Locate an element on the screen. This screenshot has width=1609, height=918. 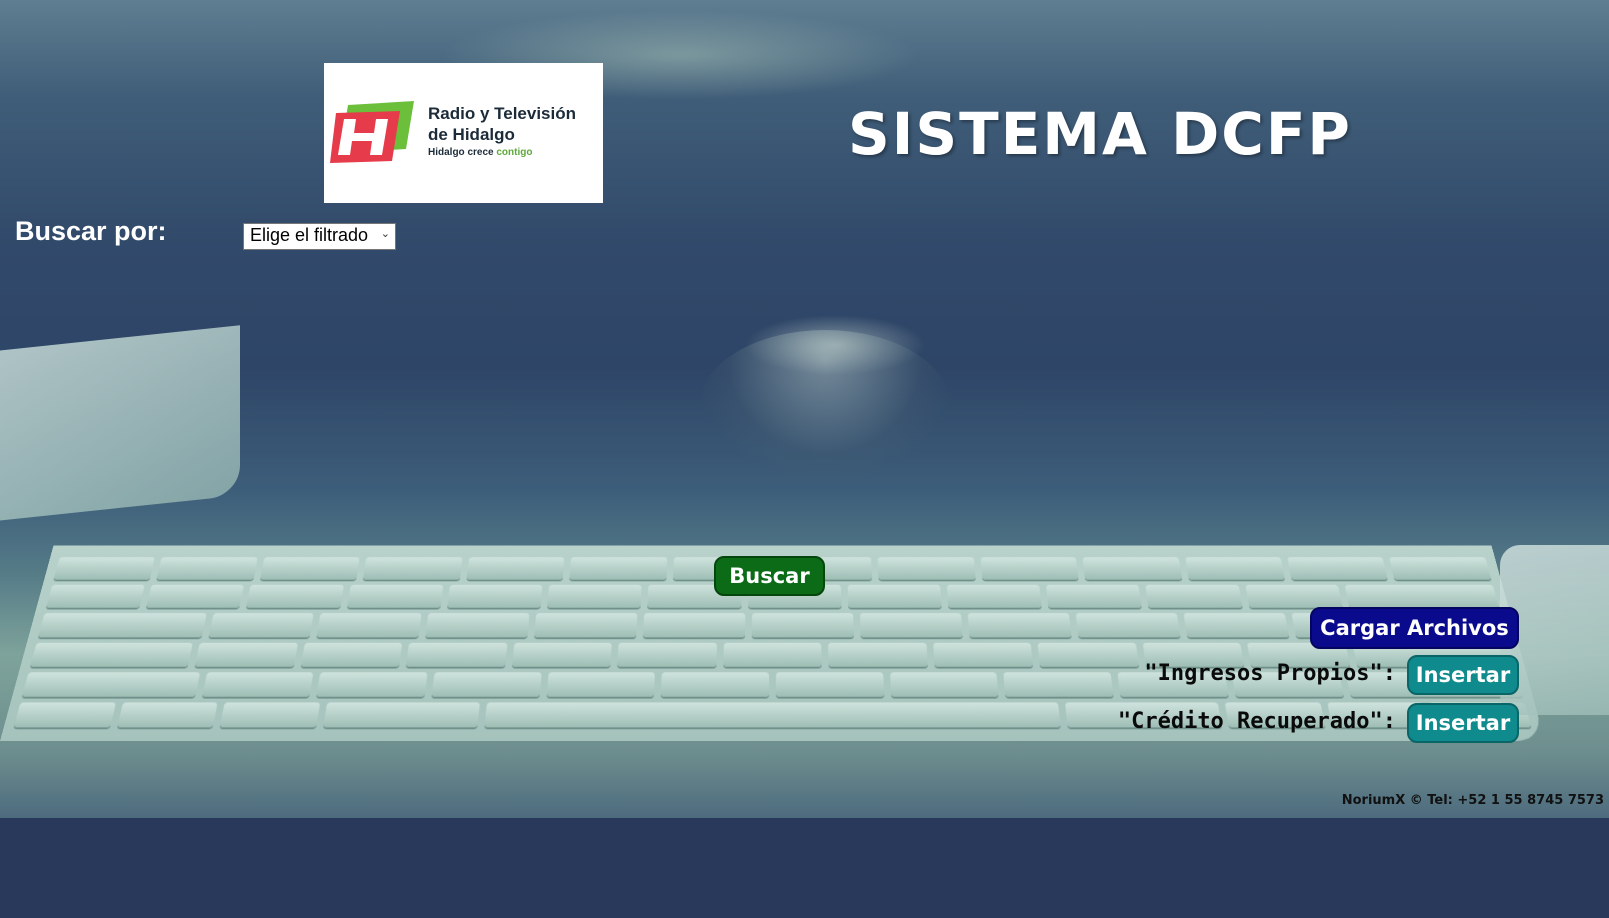
ingresos-propios-label: "Ingresos Propios": is located at coordinates (1270, 673).